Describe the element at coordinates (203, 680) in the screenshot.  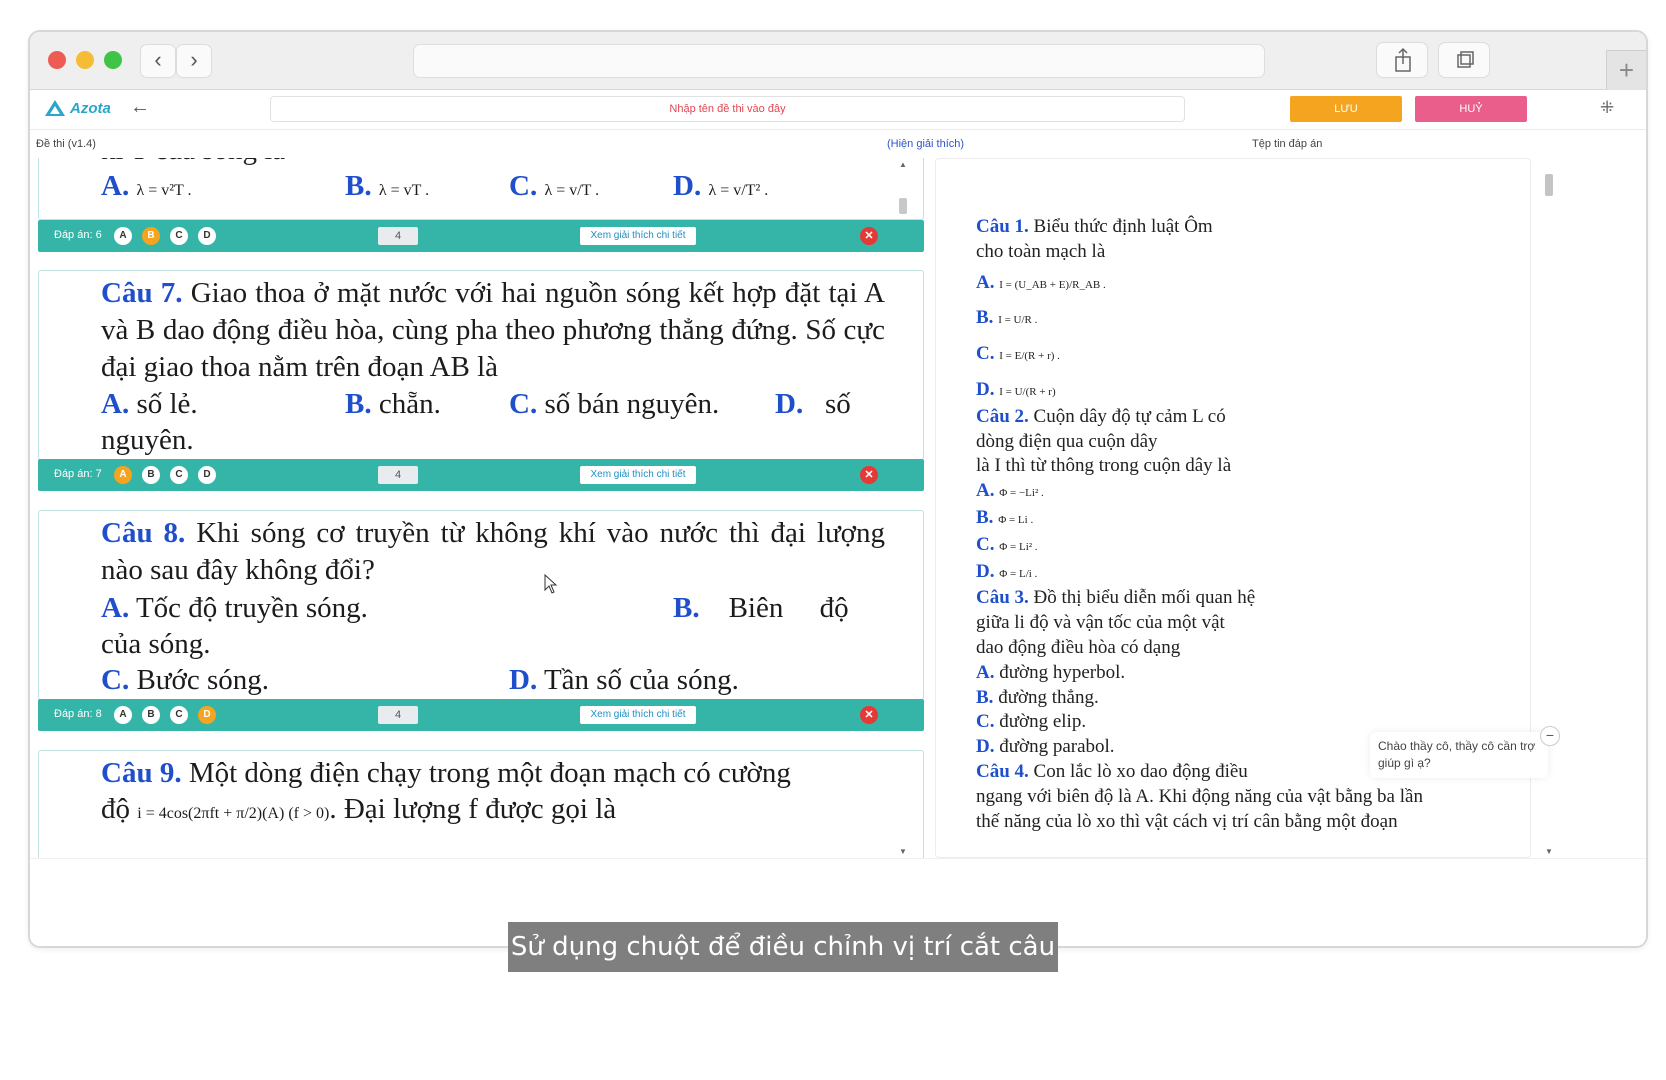
I see `q8-option-c-text: Bước sóng.` at that location.